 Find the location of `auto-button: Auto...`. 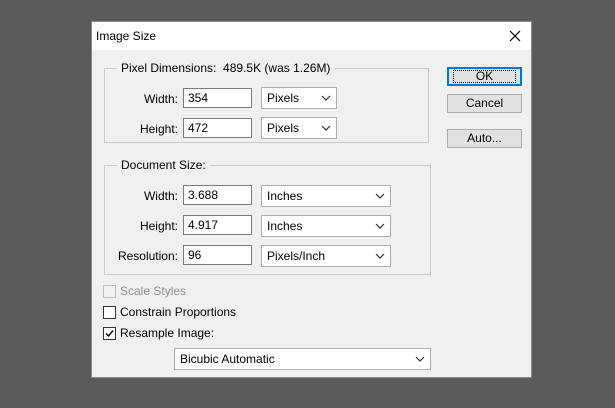

auto-button: Auto... is located at coordinates (484, 138).